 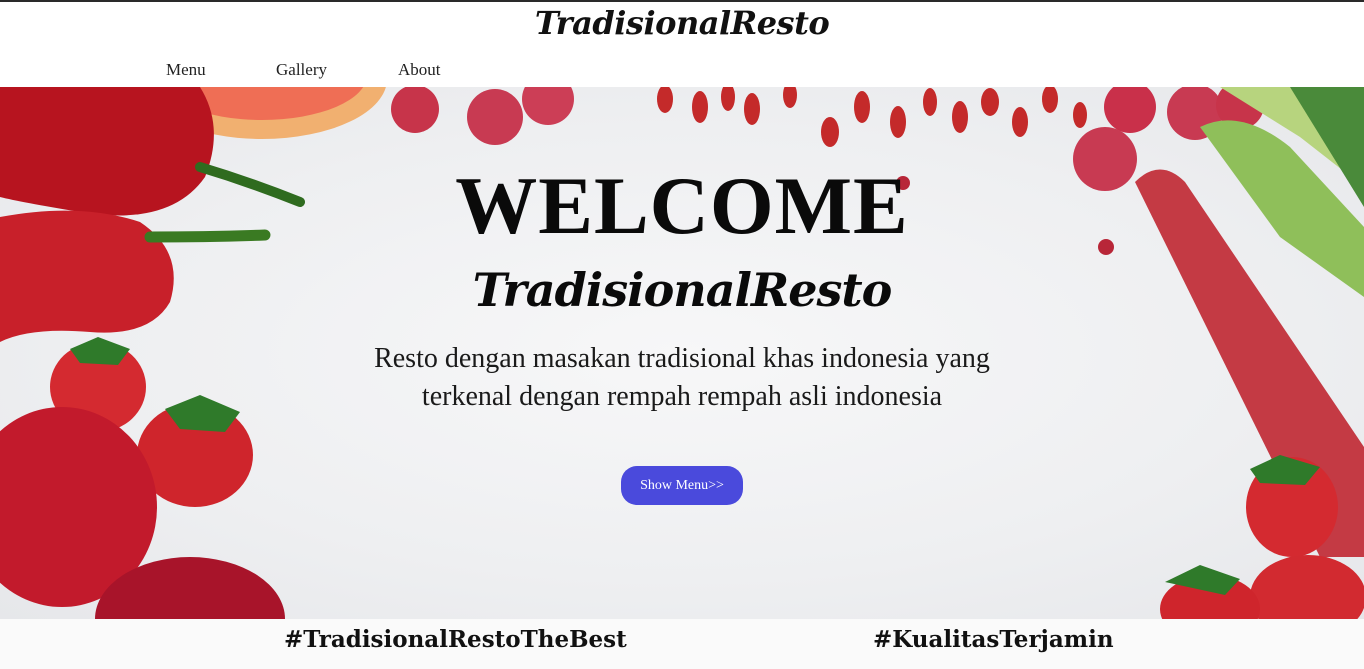 What do you see at coordinates (682, 44) in the screenshot?
I see `site-header: TradisionalResto Menu Gallery About` at bounding box center [682, 44].